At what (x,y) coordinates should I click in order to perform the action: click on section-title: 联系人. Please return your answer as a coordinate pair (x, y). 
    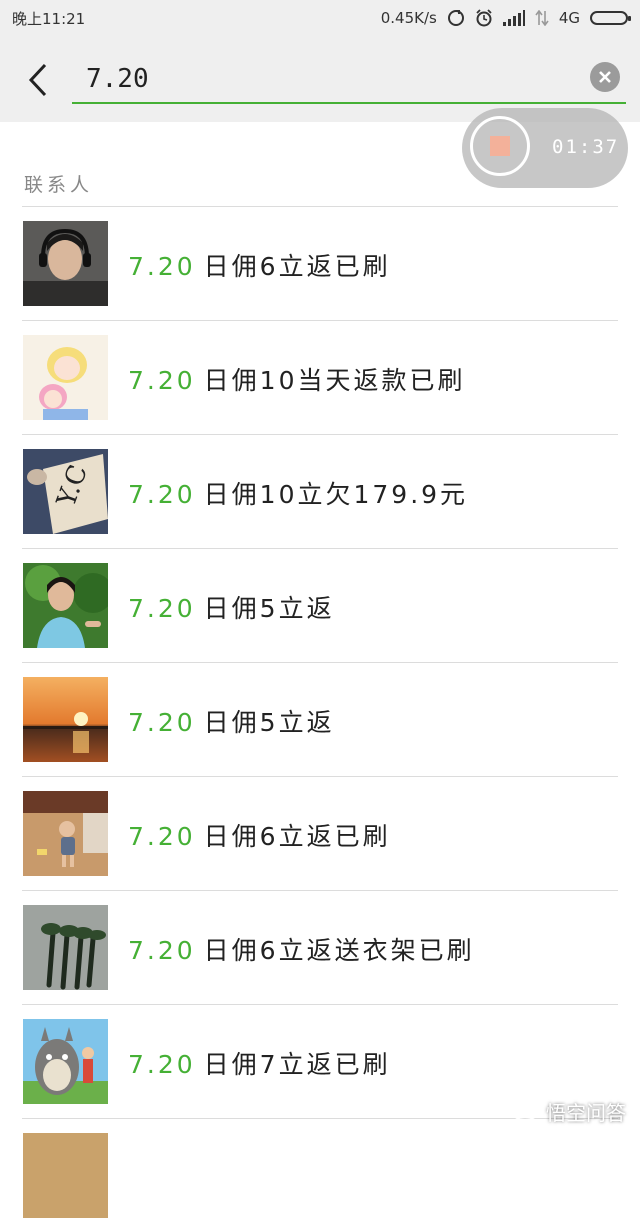
    Looking at the image, I should click on (59, 185).